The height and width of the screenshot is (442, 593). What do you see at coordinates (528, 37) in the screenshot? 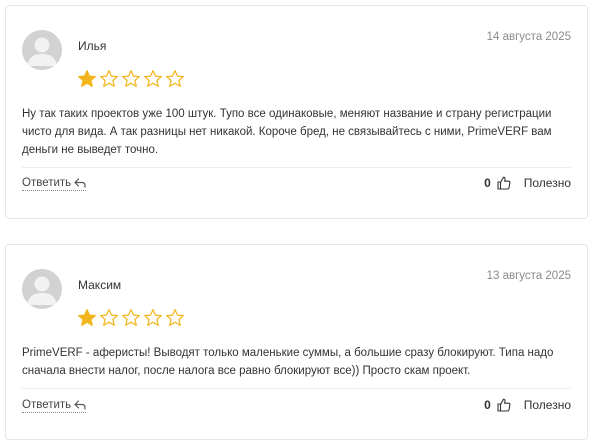
I see `review-date: 14 августа 2025` at bounding box center [528, 37].